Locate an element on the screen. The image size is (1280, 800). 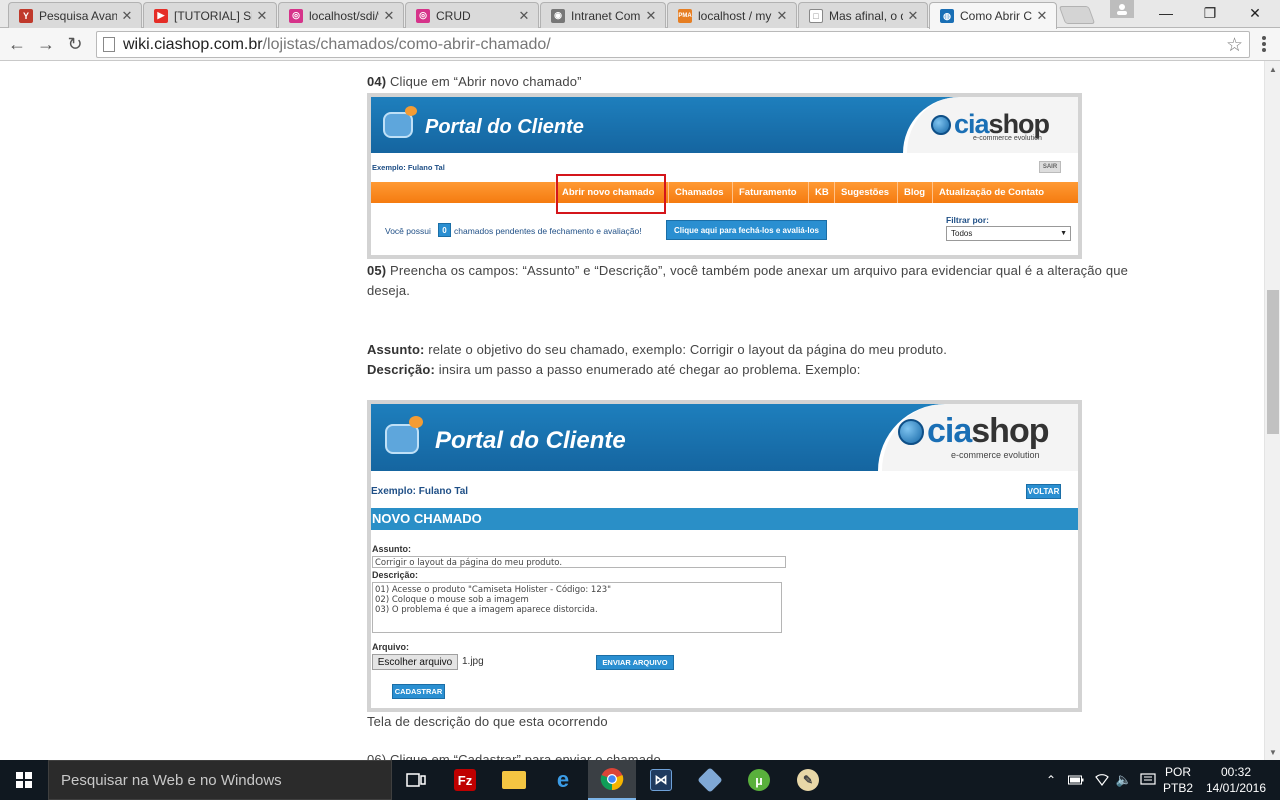
scroll-up-icon: ▲ is located at coordinates (1272, 69).